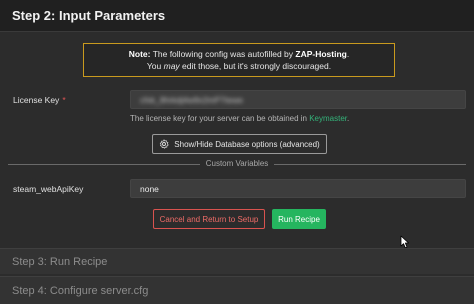 The image size is (474, 304). Describe the element at coordinates (348, 54) in the screenshot. I see `notice-text-part2: .` at that location.